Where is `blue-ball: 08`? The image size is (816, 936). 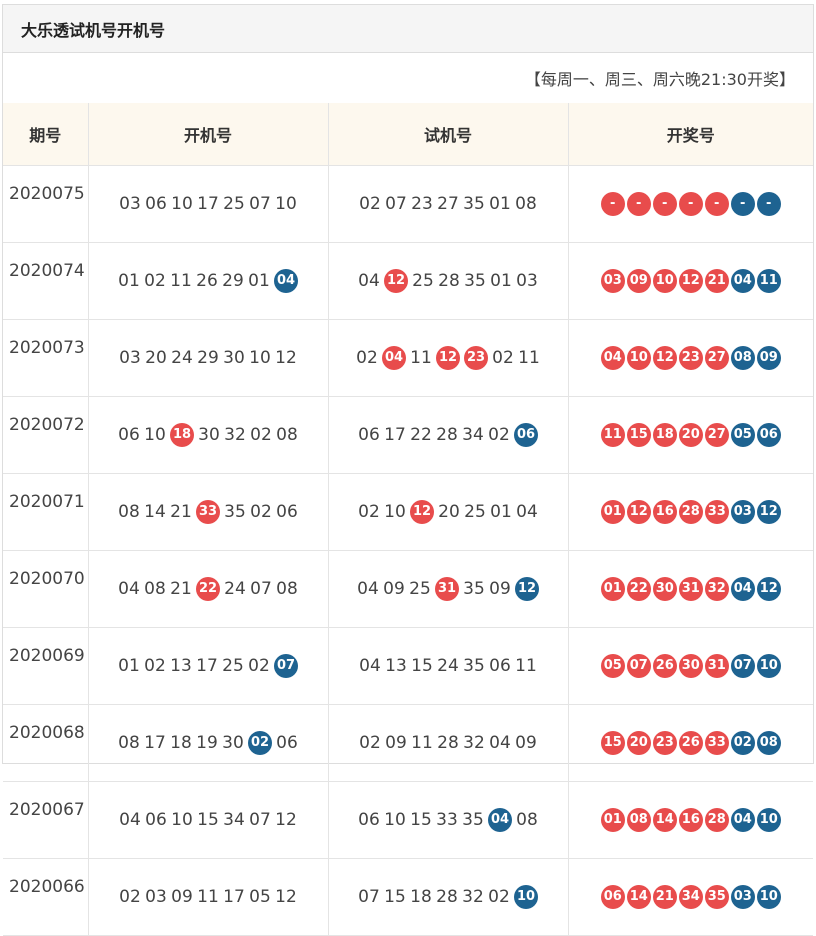
blue-ball: 08 is located at coordinates (768, 743).